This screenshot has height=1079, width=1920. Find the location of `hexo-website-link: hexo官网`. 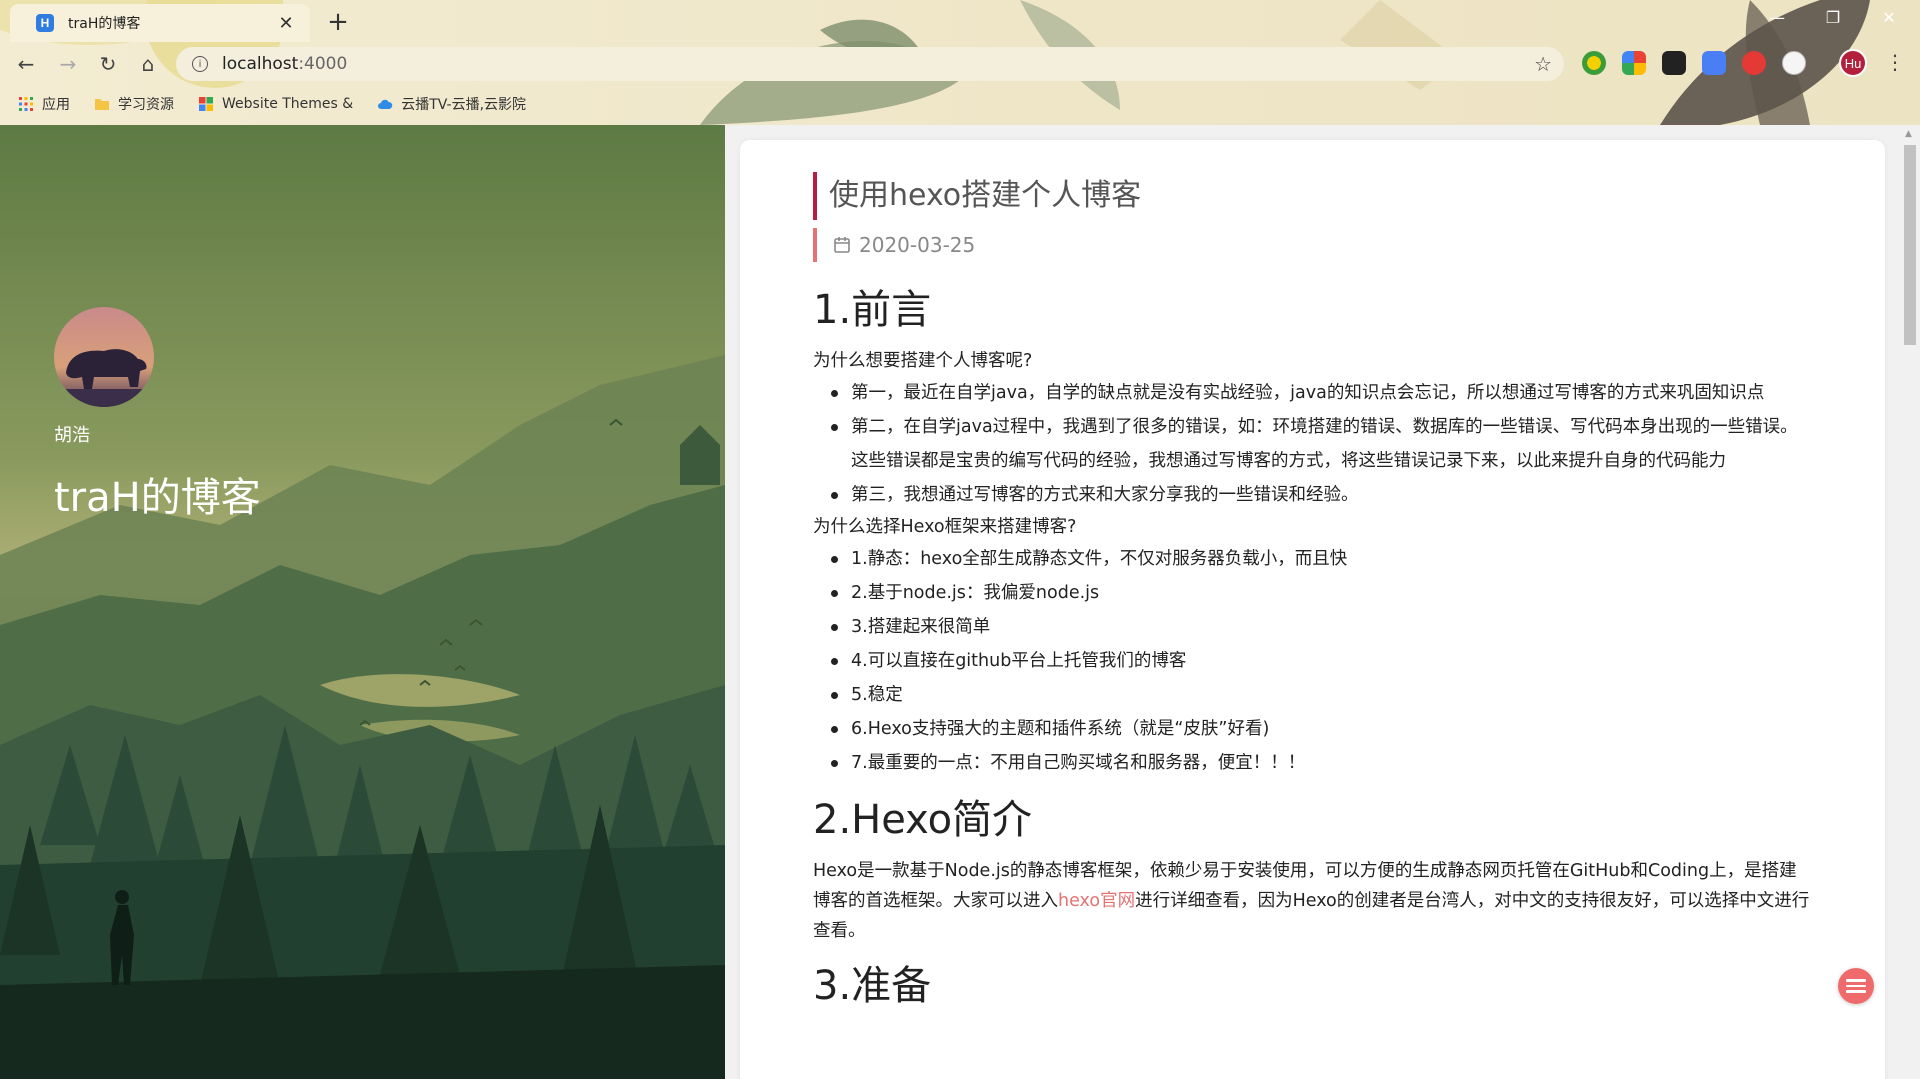

hexo-website-link: hexo官网 is located at coordinates (1096, 901).